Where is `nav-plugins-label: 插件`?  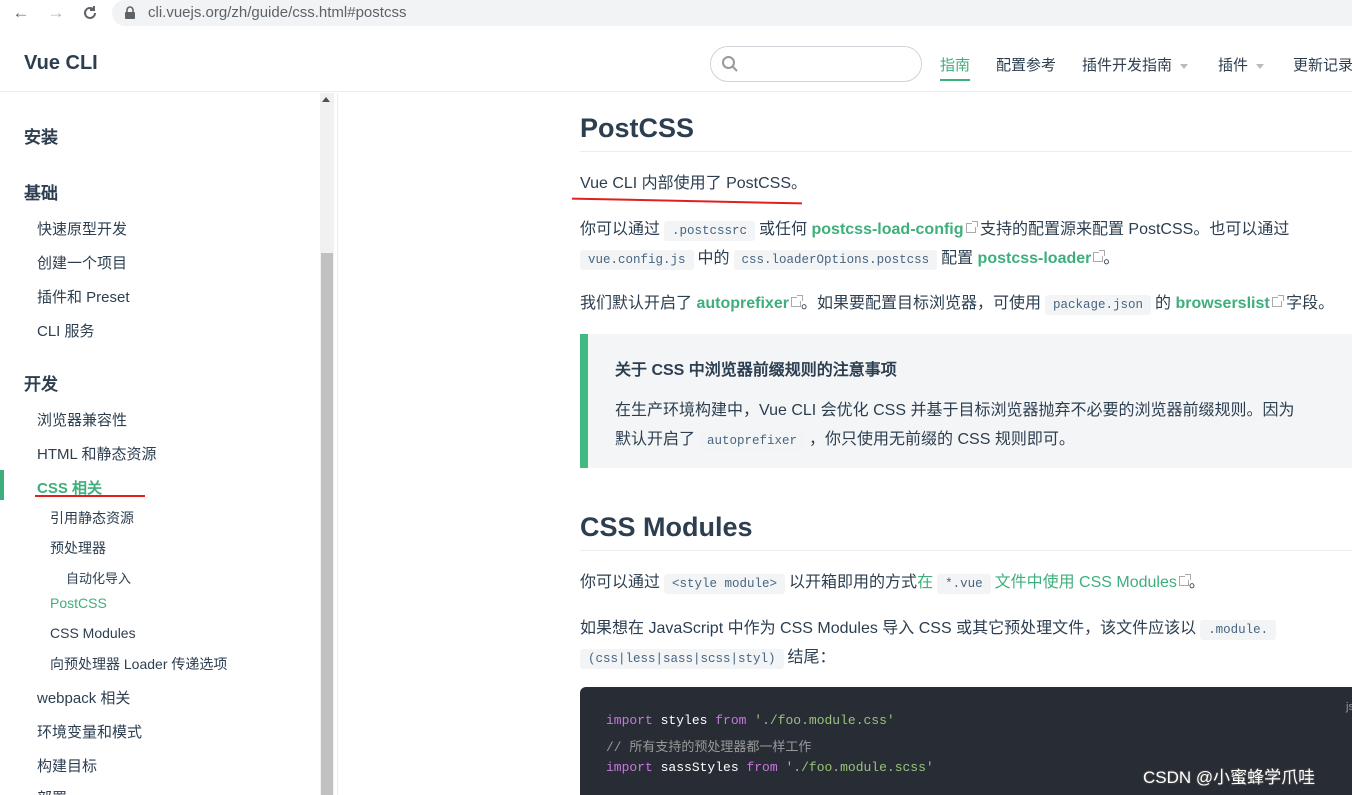
nav-plugins-label: 插件 is located at coordinates (1233, 65).